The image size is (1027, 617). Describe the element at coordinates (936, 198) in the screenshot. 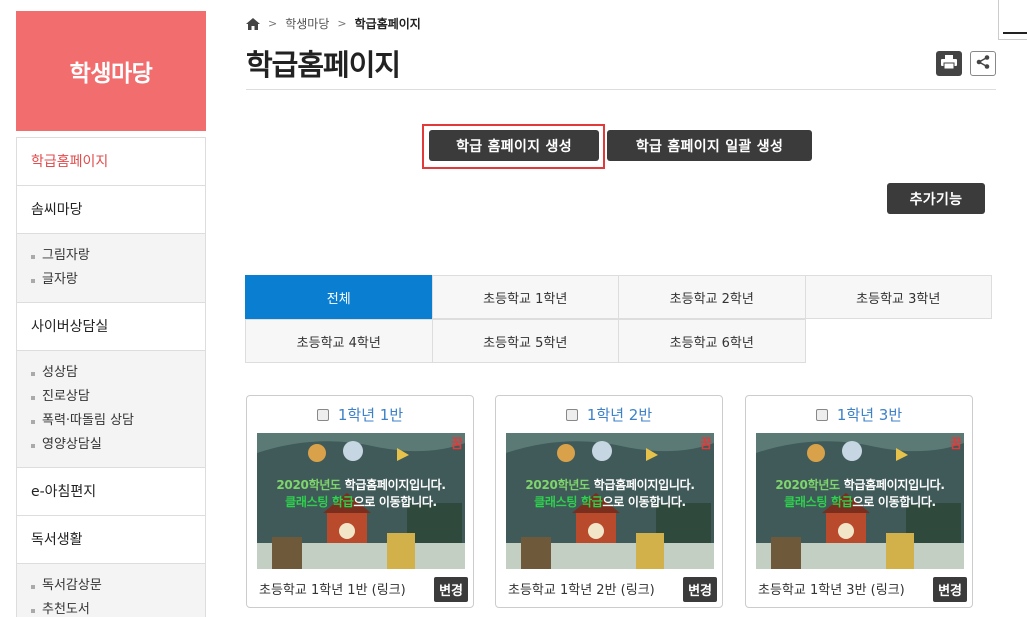

I see `extra-features-button: 추가기능` at that location.